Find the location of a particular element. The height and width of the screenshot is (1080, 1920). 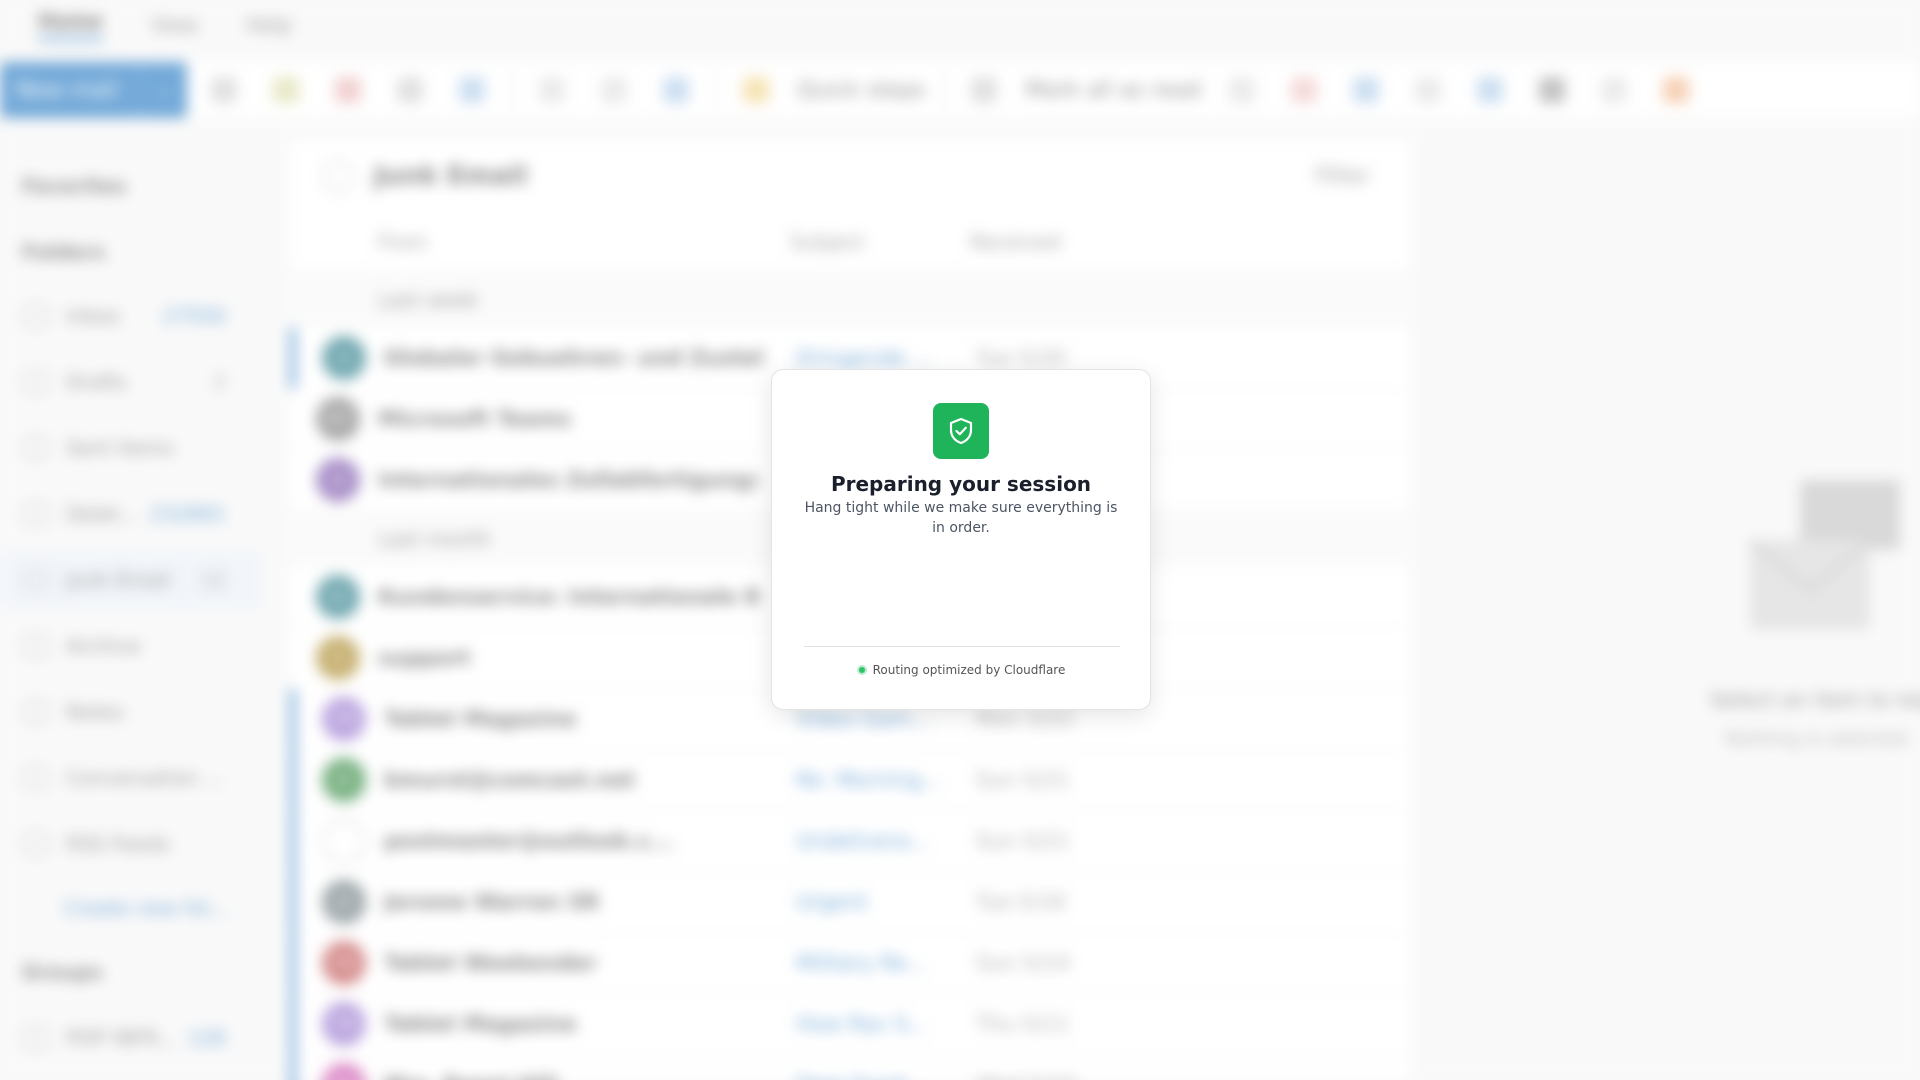

dialog-divider is located at coordinates (962, 646).